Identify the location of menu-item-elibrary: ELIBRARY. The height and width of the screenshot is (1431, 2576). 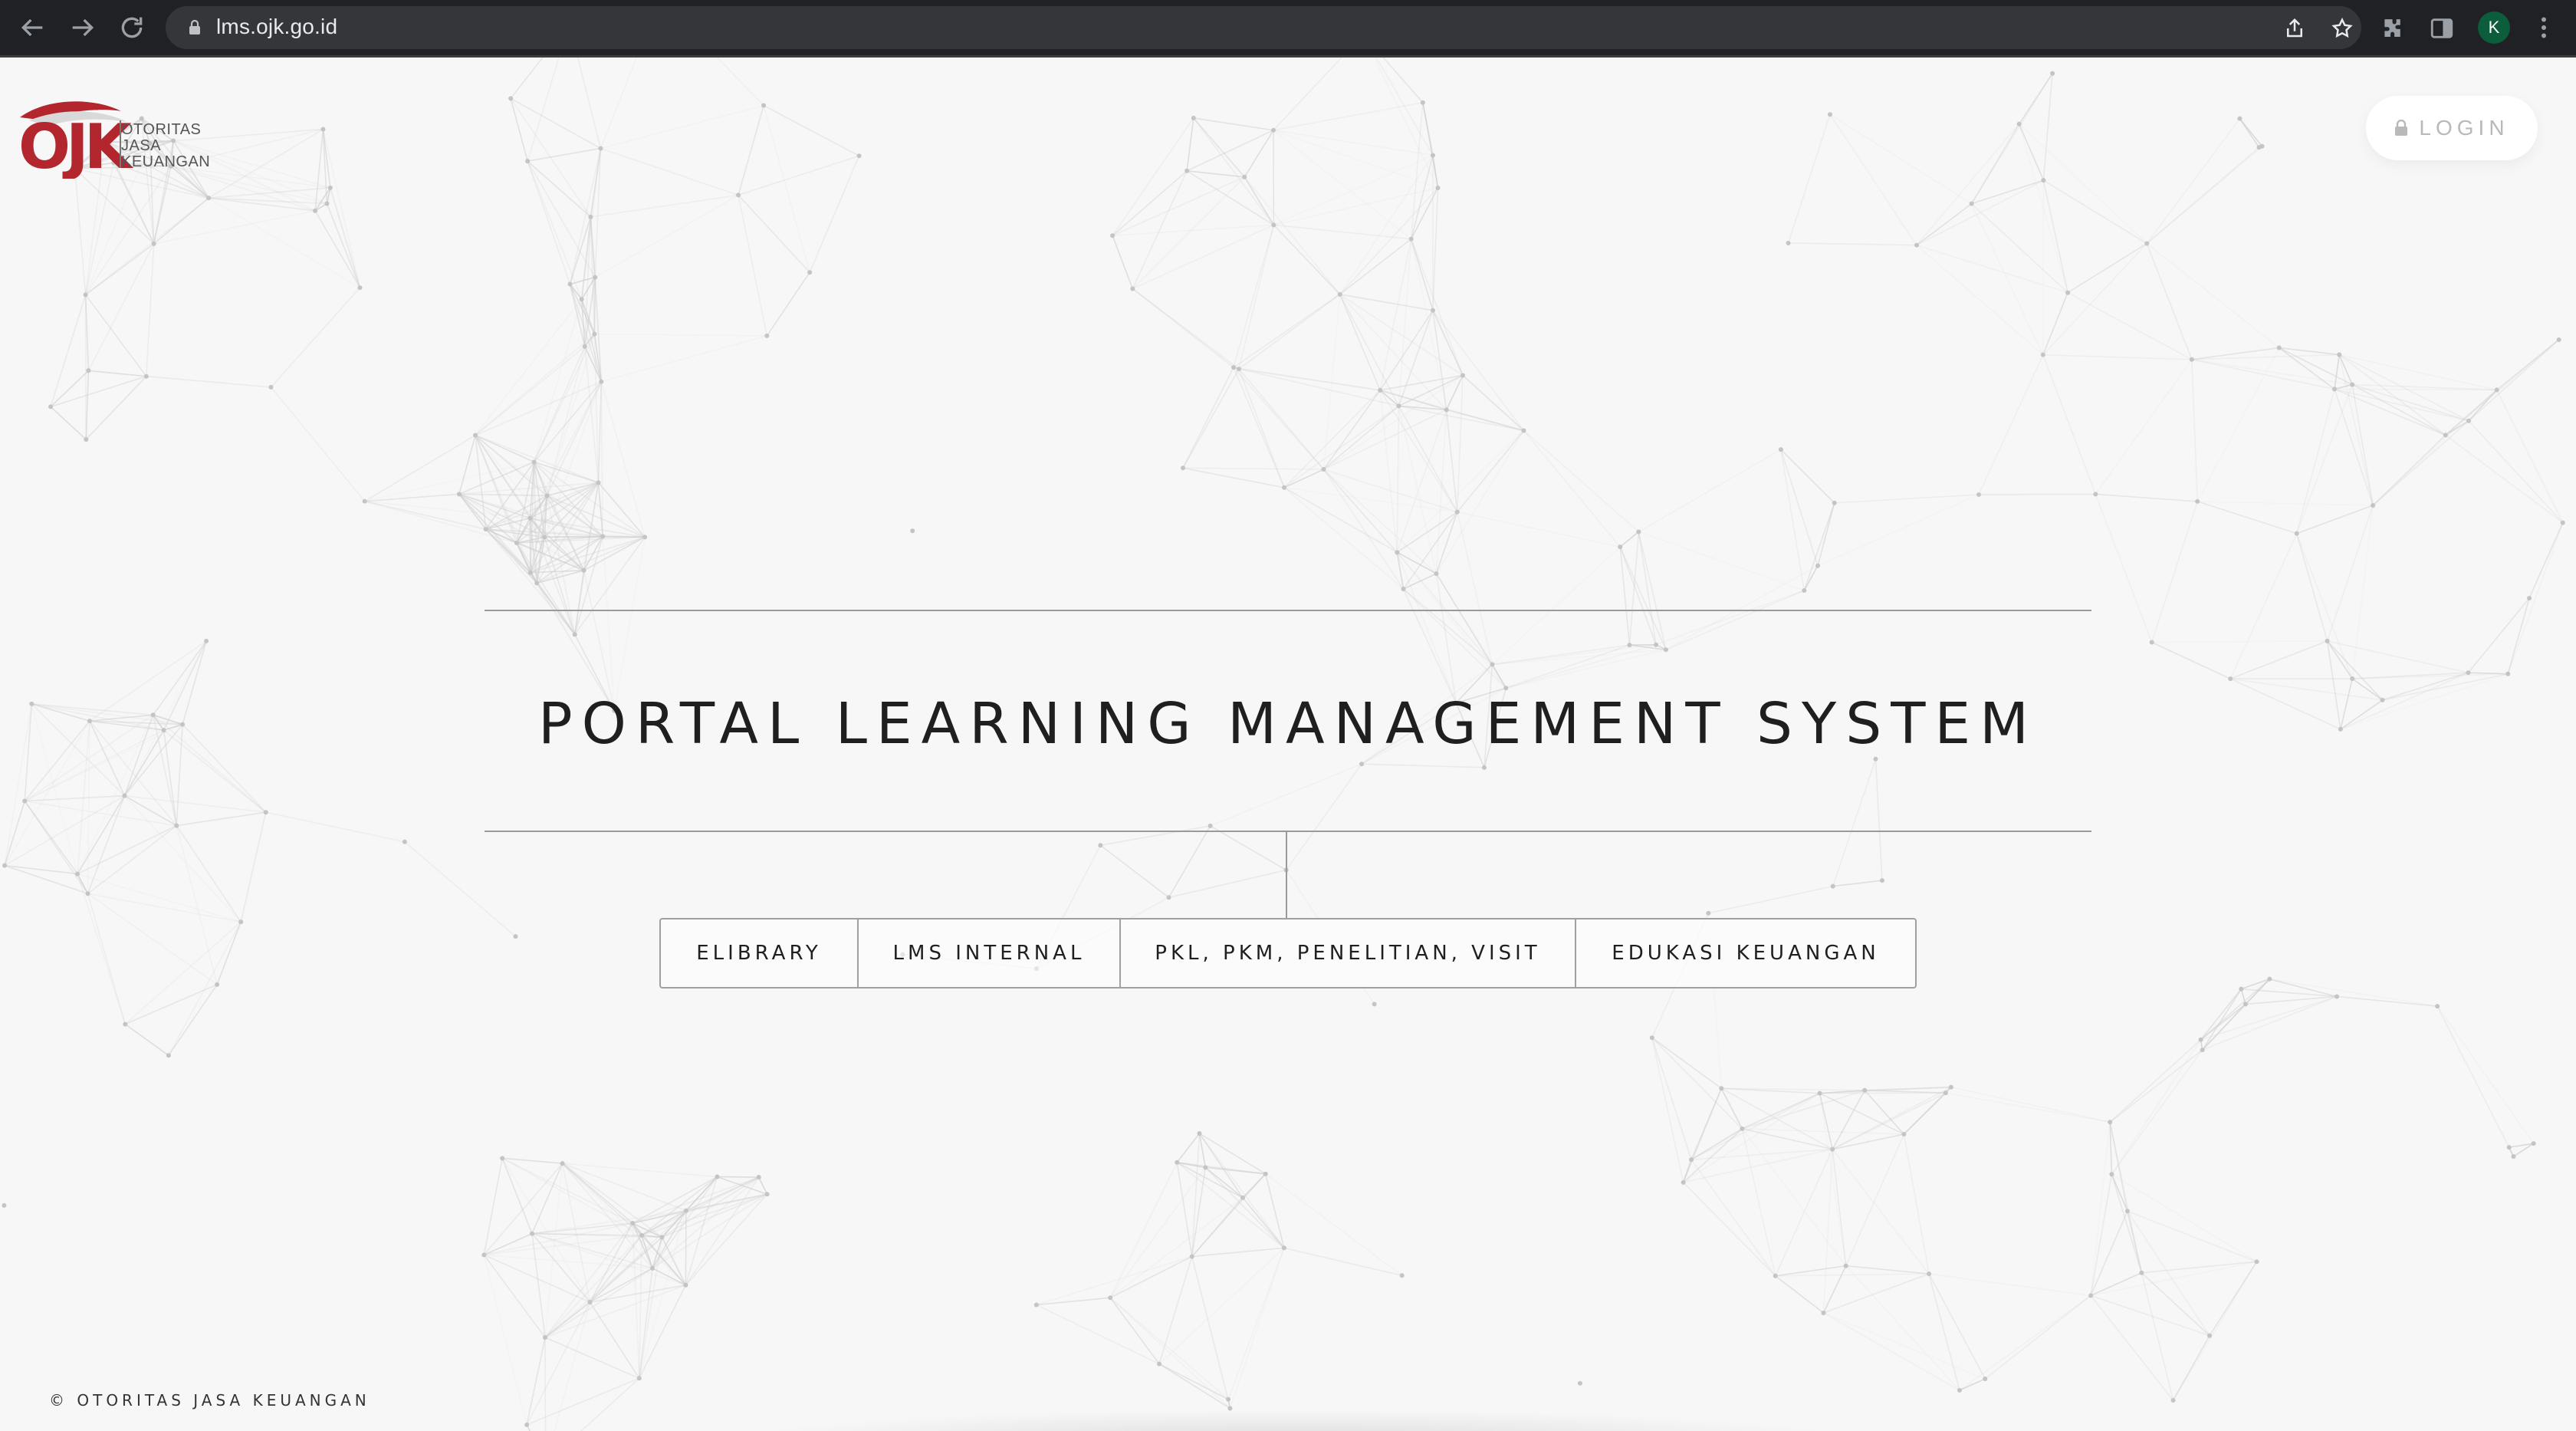
(760, 953).